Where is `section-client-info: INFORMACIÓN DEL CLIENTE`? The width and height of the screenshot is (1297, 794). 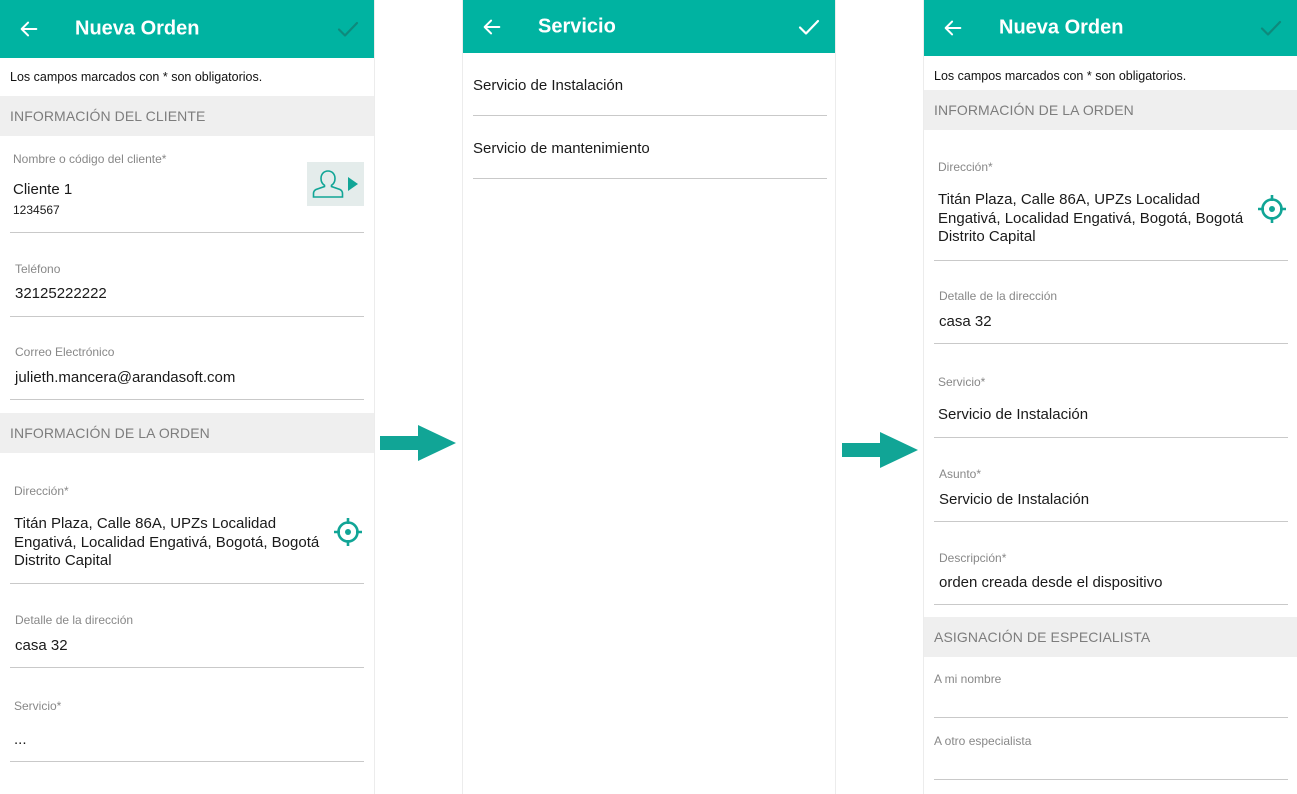
section-client-info: INFORMACIÓN DEL CLIENTE is located at coordinates (187, 116).